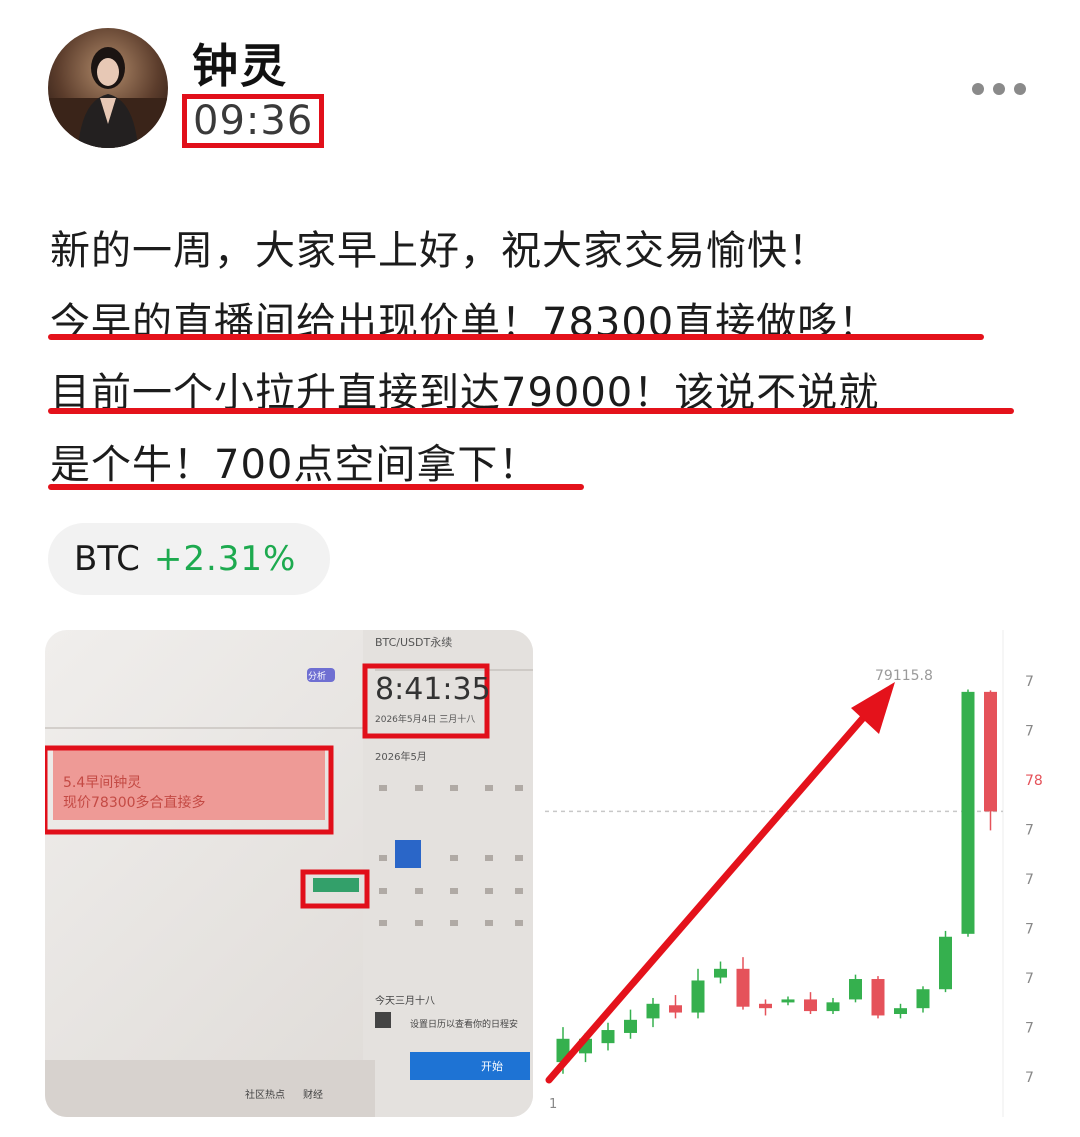 The height and width of the screenshot is (1137, 1080). Describe the element at coordinates (253, 121) in the screenshot. I see `post-time: 09:36` at that location.